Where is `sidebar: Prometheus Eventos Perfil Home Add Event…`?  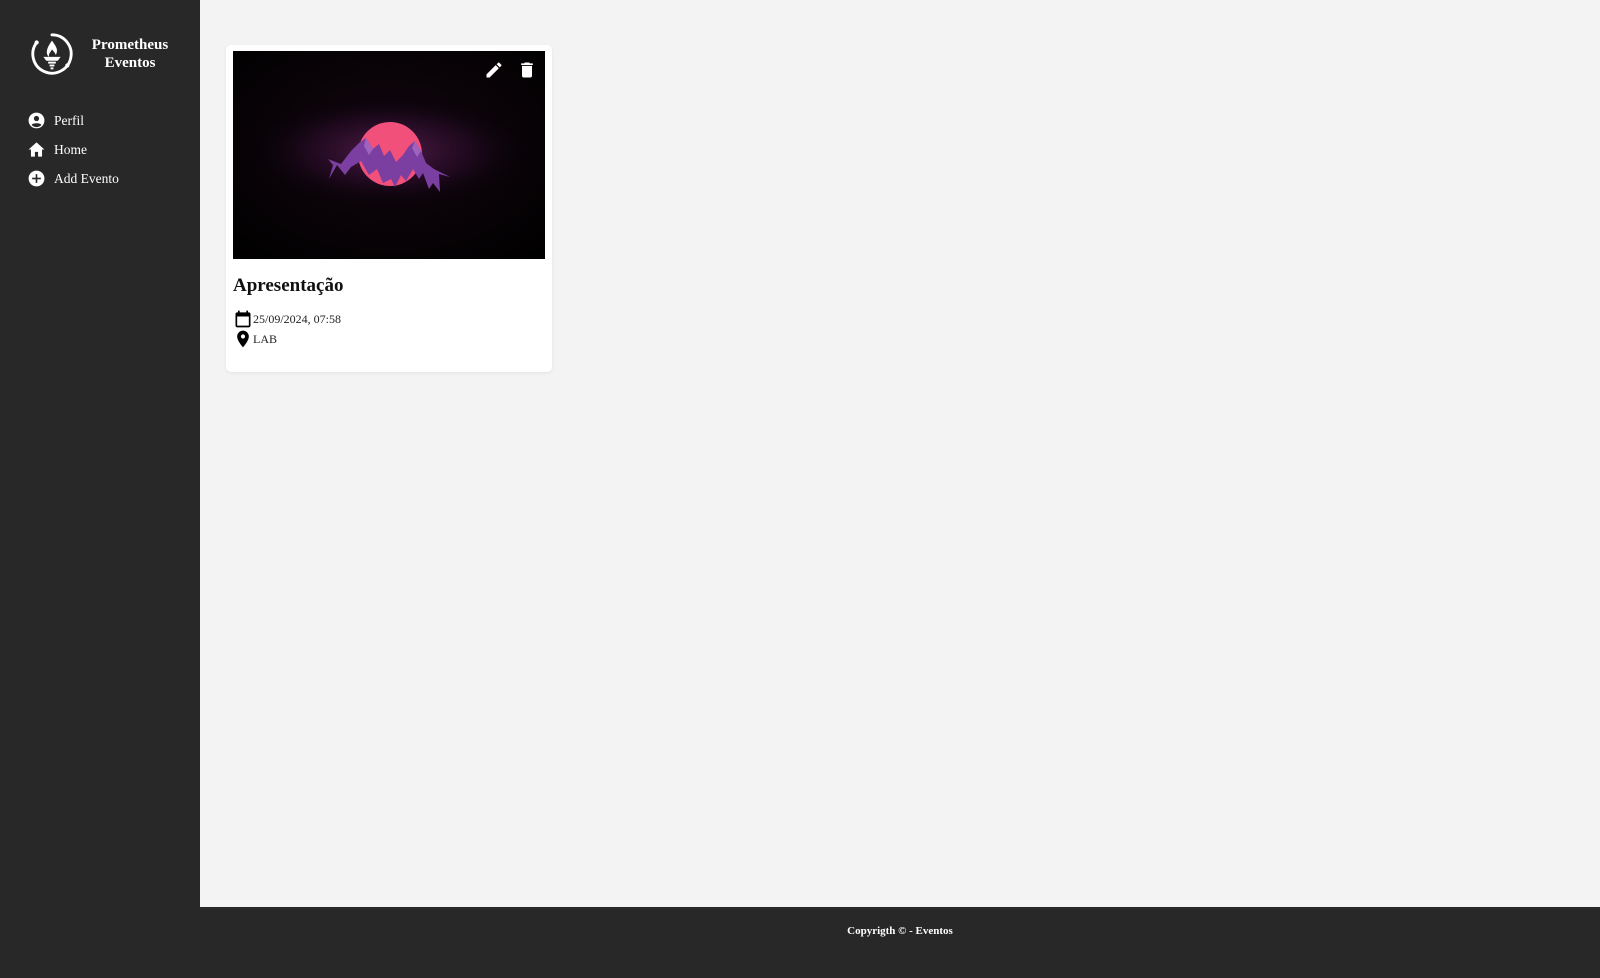 sidebar: Prometheus Eventos Perfil Home Add Event… is located at coordinates (100, 489).